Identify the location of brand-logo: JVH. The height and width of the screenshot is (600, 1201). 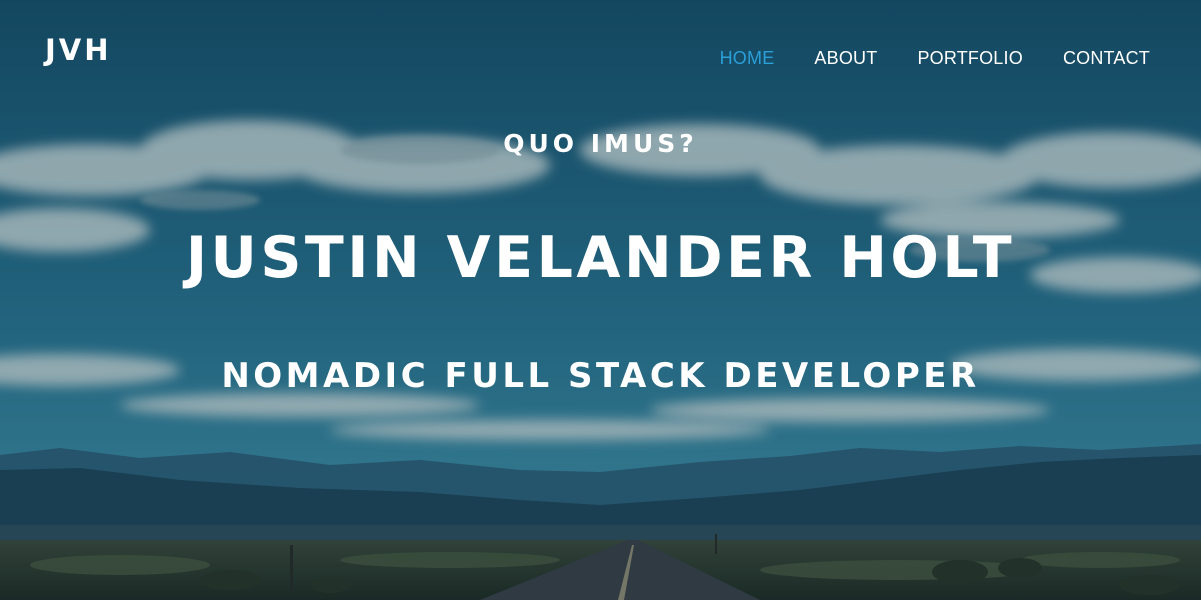
(78, 50).